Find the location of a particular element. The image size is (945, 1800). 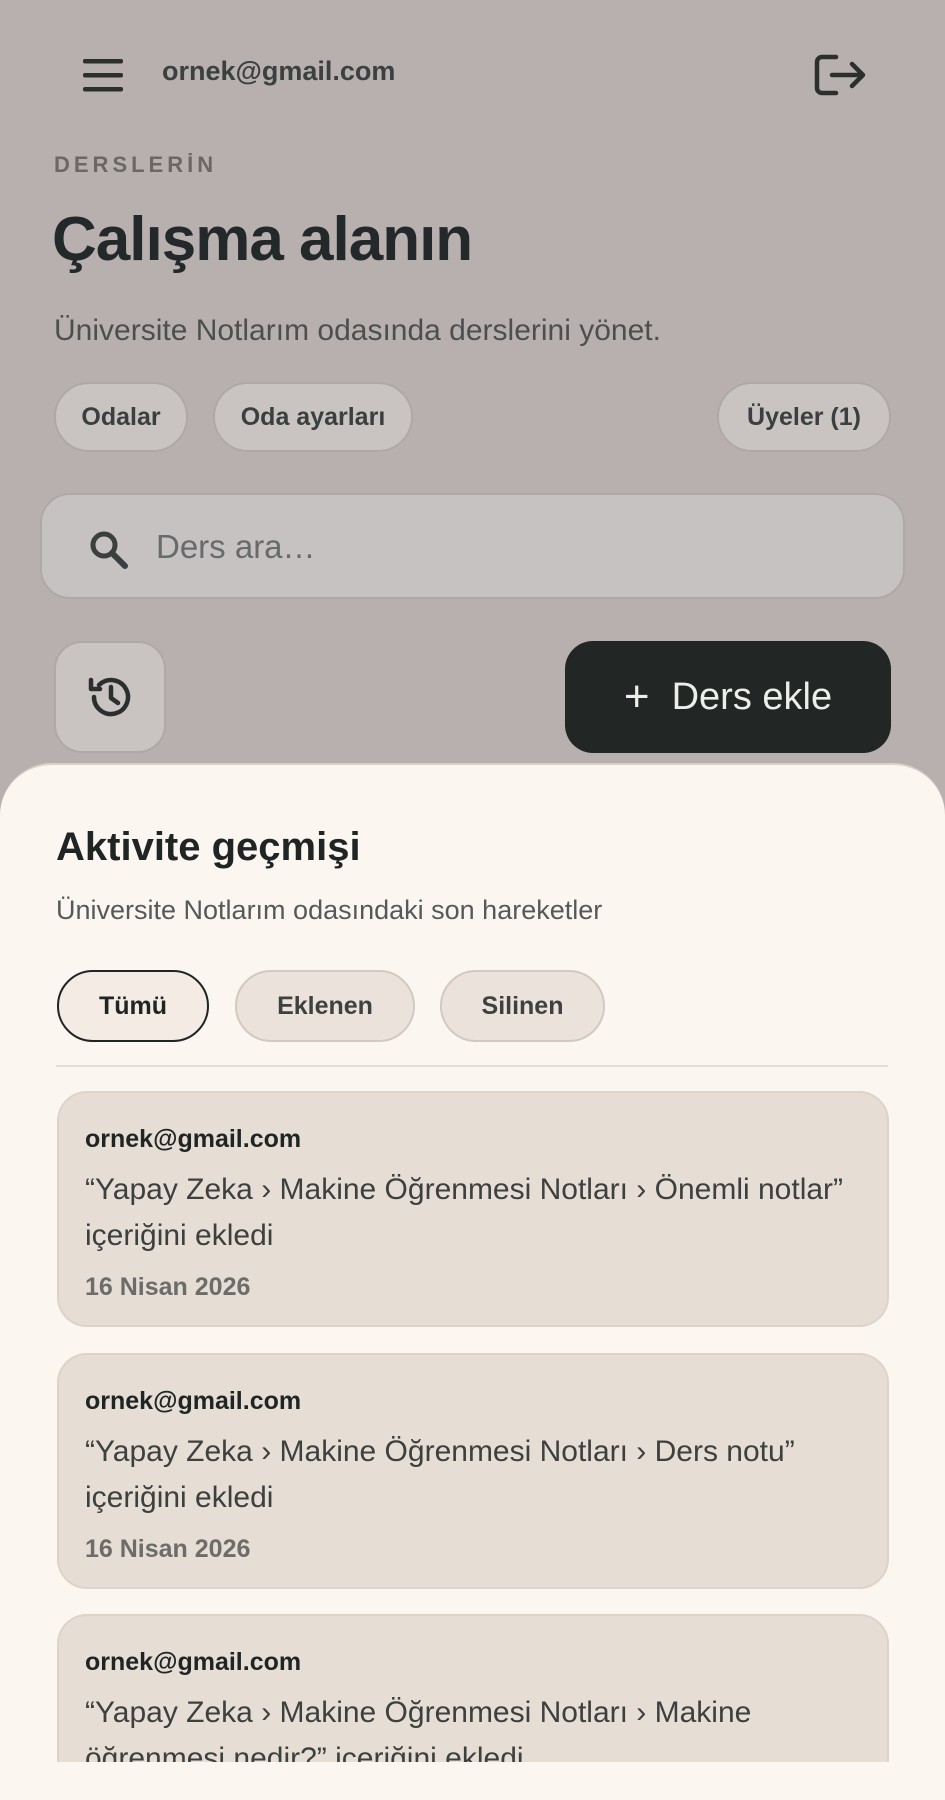

rooms-button: Odalar is located at coordinates (121, 417).